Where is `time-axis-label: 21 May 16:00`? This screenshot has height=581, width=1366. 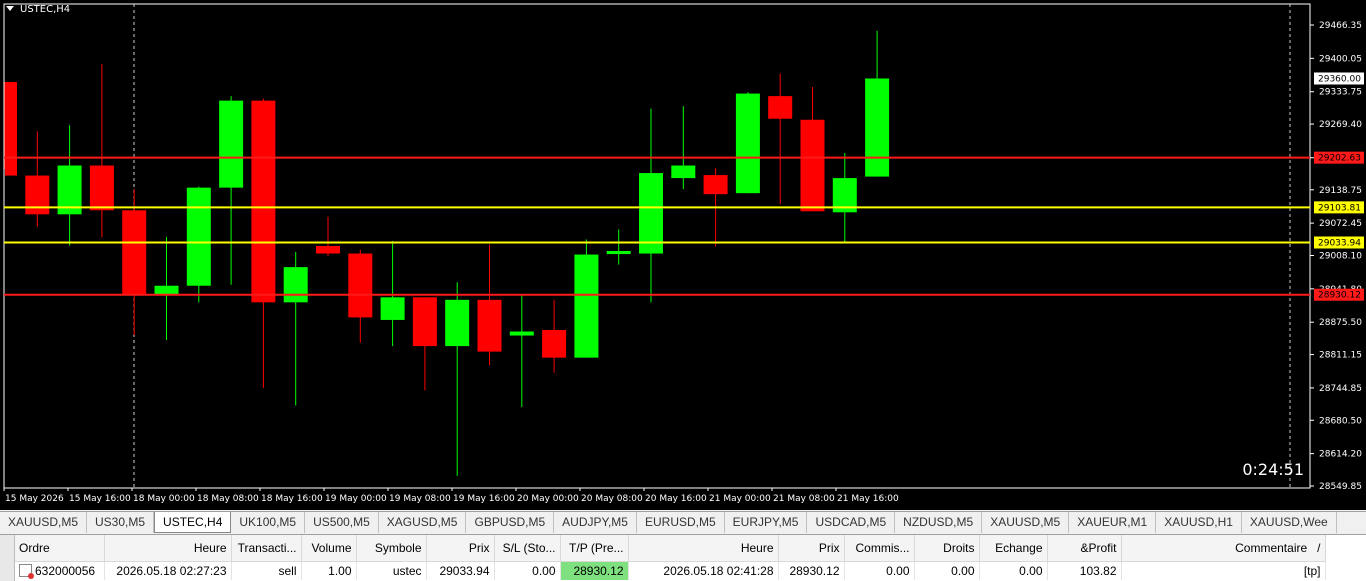 time-axis-label: 21 May 16:00 is located at coordinates (868, 499).